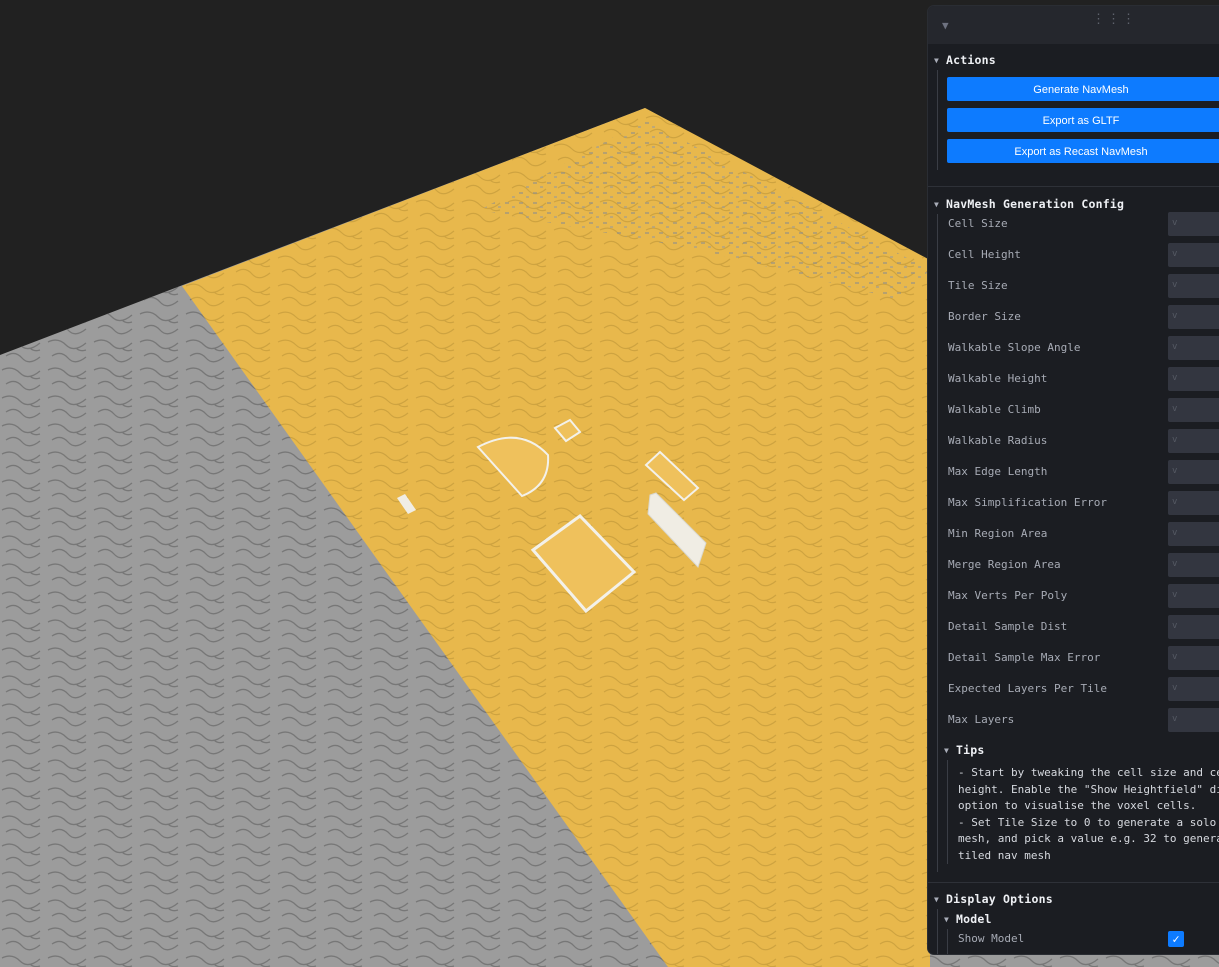  What do you see at coordinates (1008, 595) in the screenshot?
I see `config-field-label: Max Verts Per Poly` at bounding box center [1008, 595].